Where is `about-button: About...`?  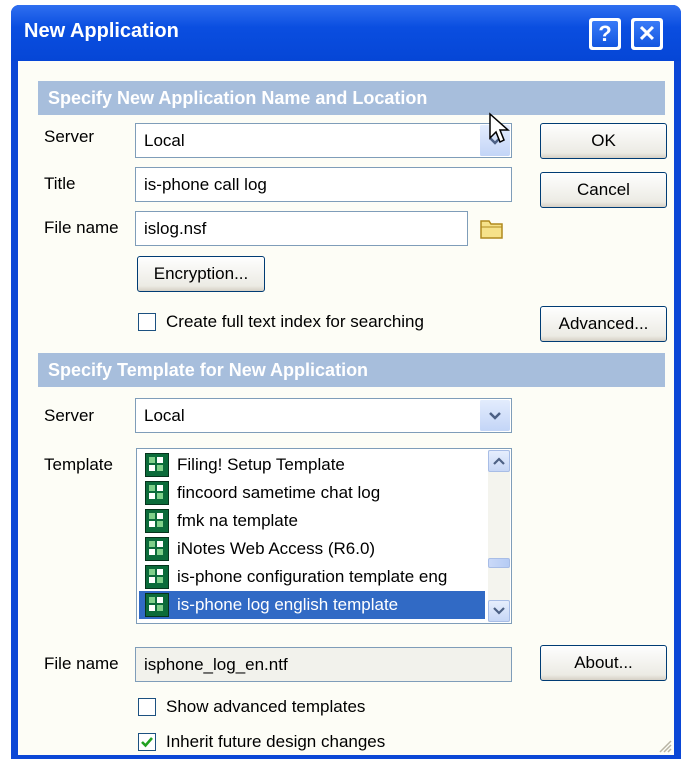 about-button: About... is located at coordinates (603, 663).